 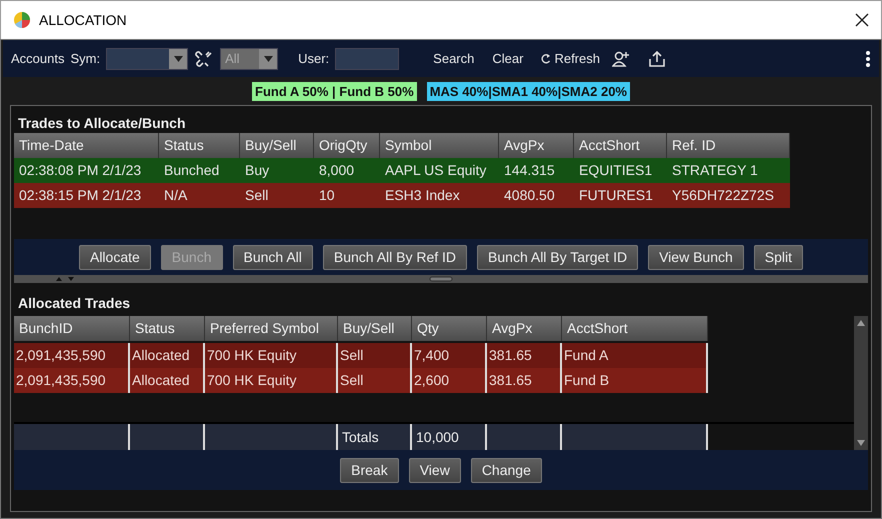 What do you see at coordinates (861, 323) in the screenshot?
I see `scroll-up-icon` at bounding box center [861, 323].